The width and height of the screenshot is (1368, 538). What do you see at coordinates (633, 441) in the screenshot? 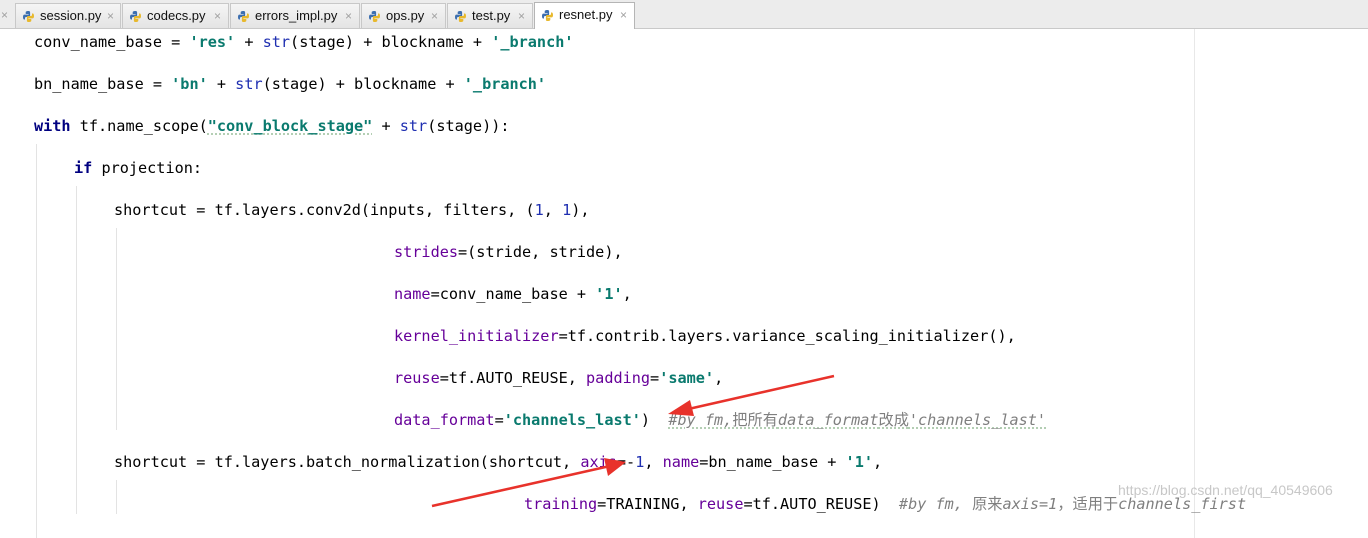
I see `annotation-arrows` at bounding box center [633, 441].